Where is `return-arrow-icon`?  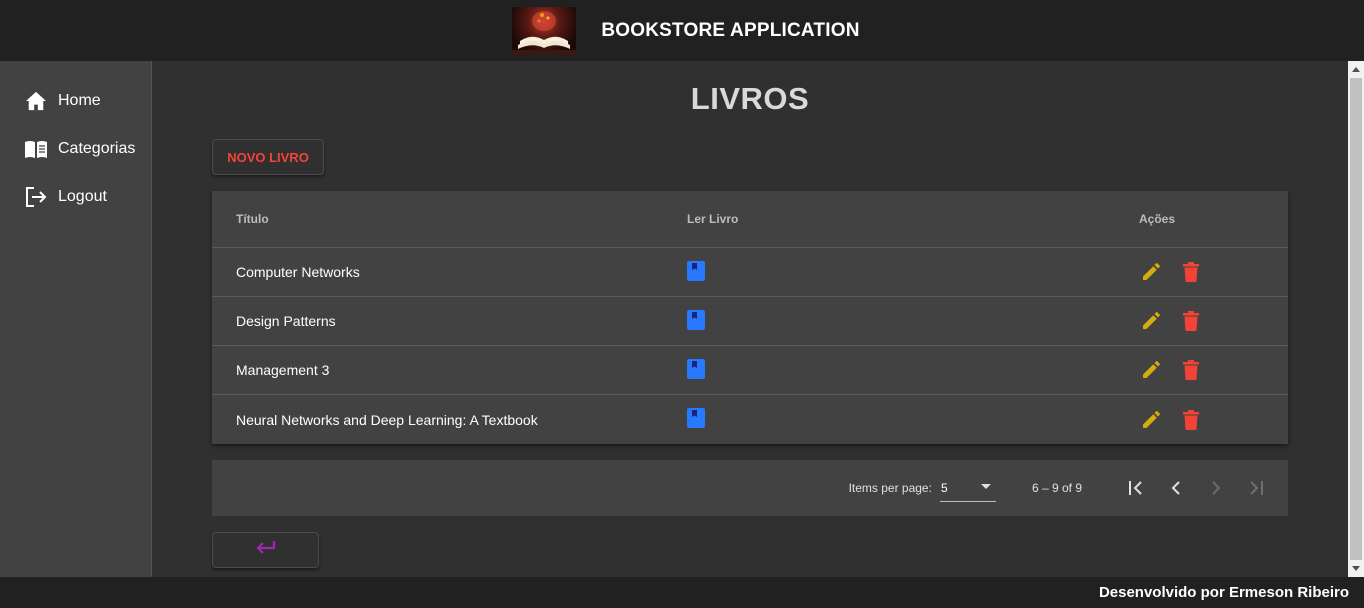
return-arrow-icon is located at coordinates (266, 550).